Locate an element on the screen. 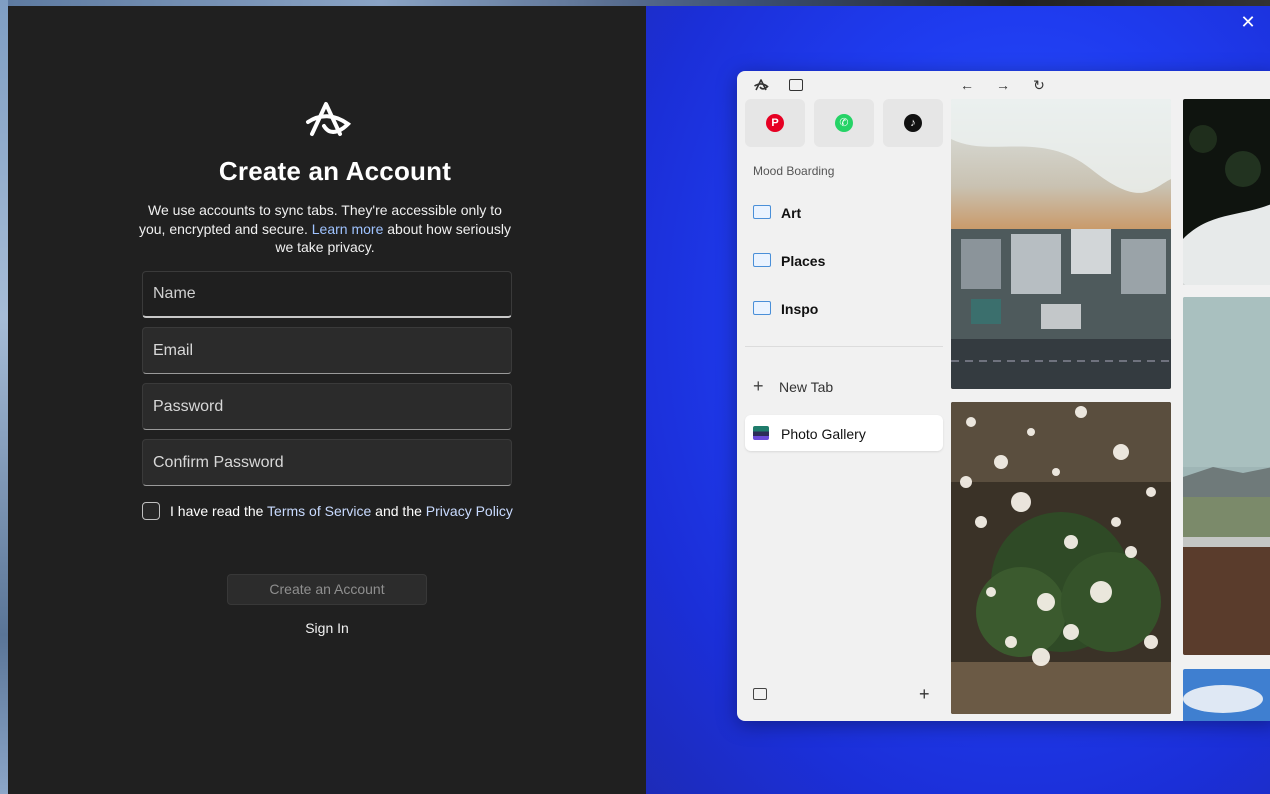 The height and width of the screenshot is (794, 1270). password-input is located at coordinates (327, 406).